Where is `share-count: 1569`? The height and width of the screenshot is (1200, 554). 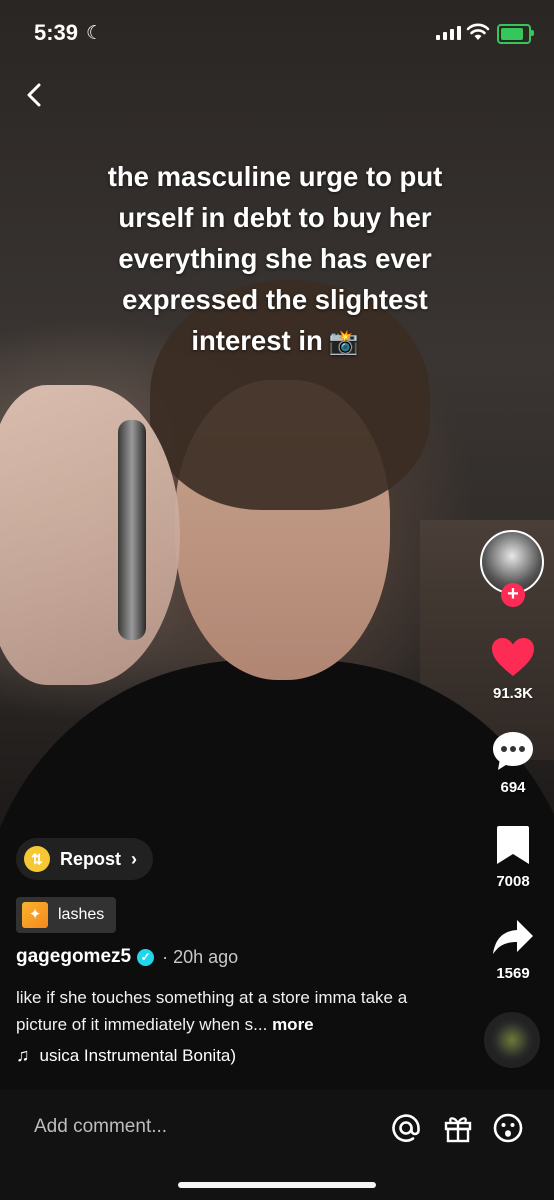 share-count: 1569 is located at coordinates (513, 973).